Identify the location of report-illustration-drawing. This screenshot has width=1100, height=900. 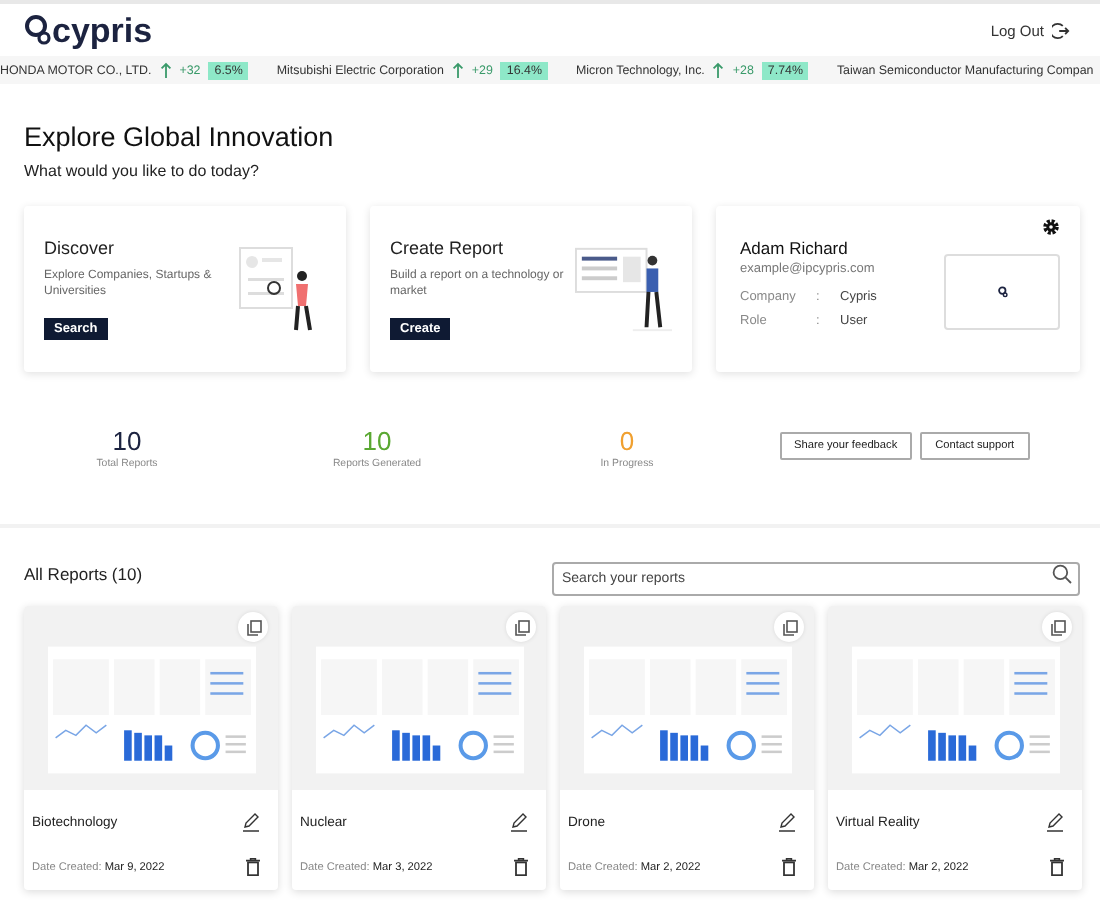
(623, 289).